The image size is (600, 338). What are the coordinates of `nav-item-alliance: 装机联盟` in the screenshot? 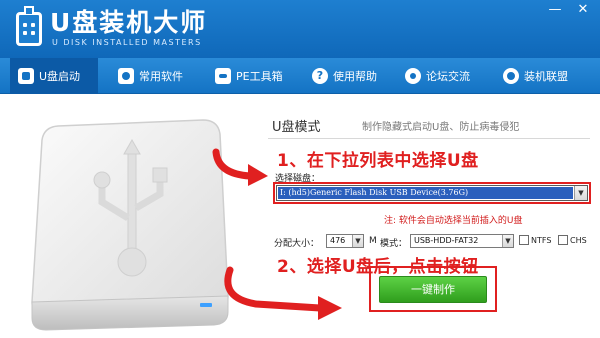 It's located at (535, 76).